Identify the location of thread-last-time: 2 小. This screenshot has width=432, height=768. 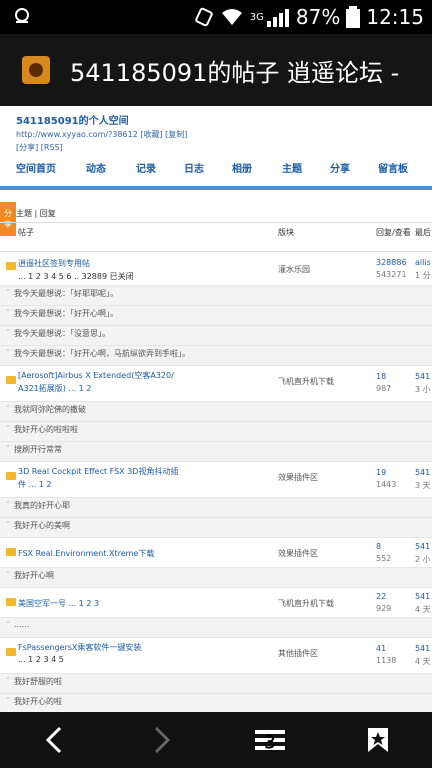
(423, 559).